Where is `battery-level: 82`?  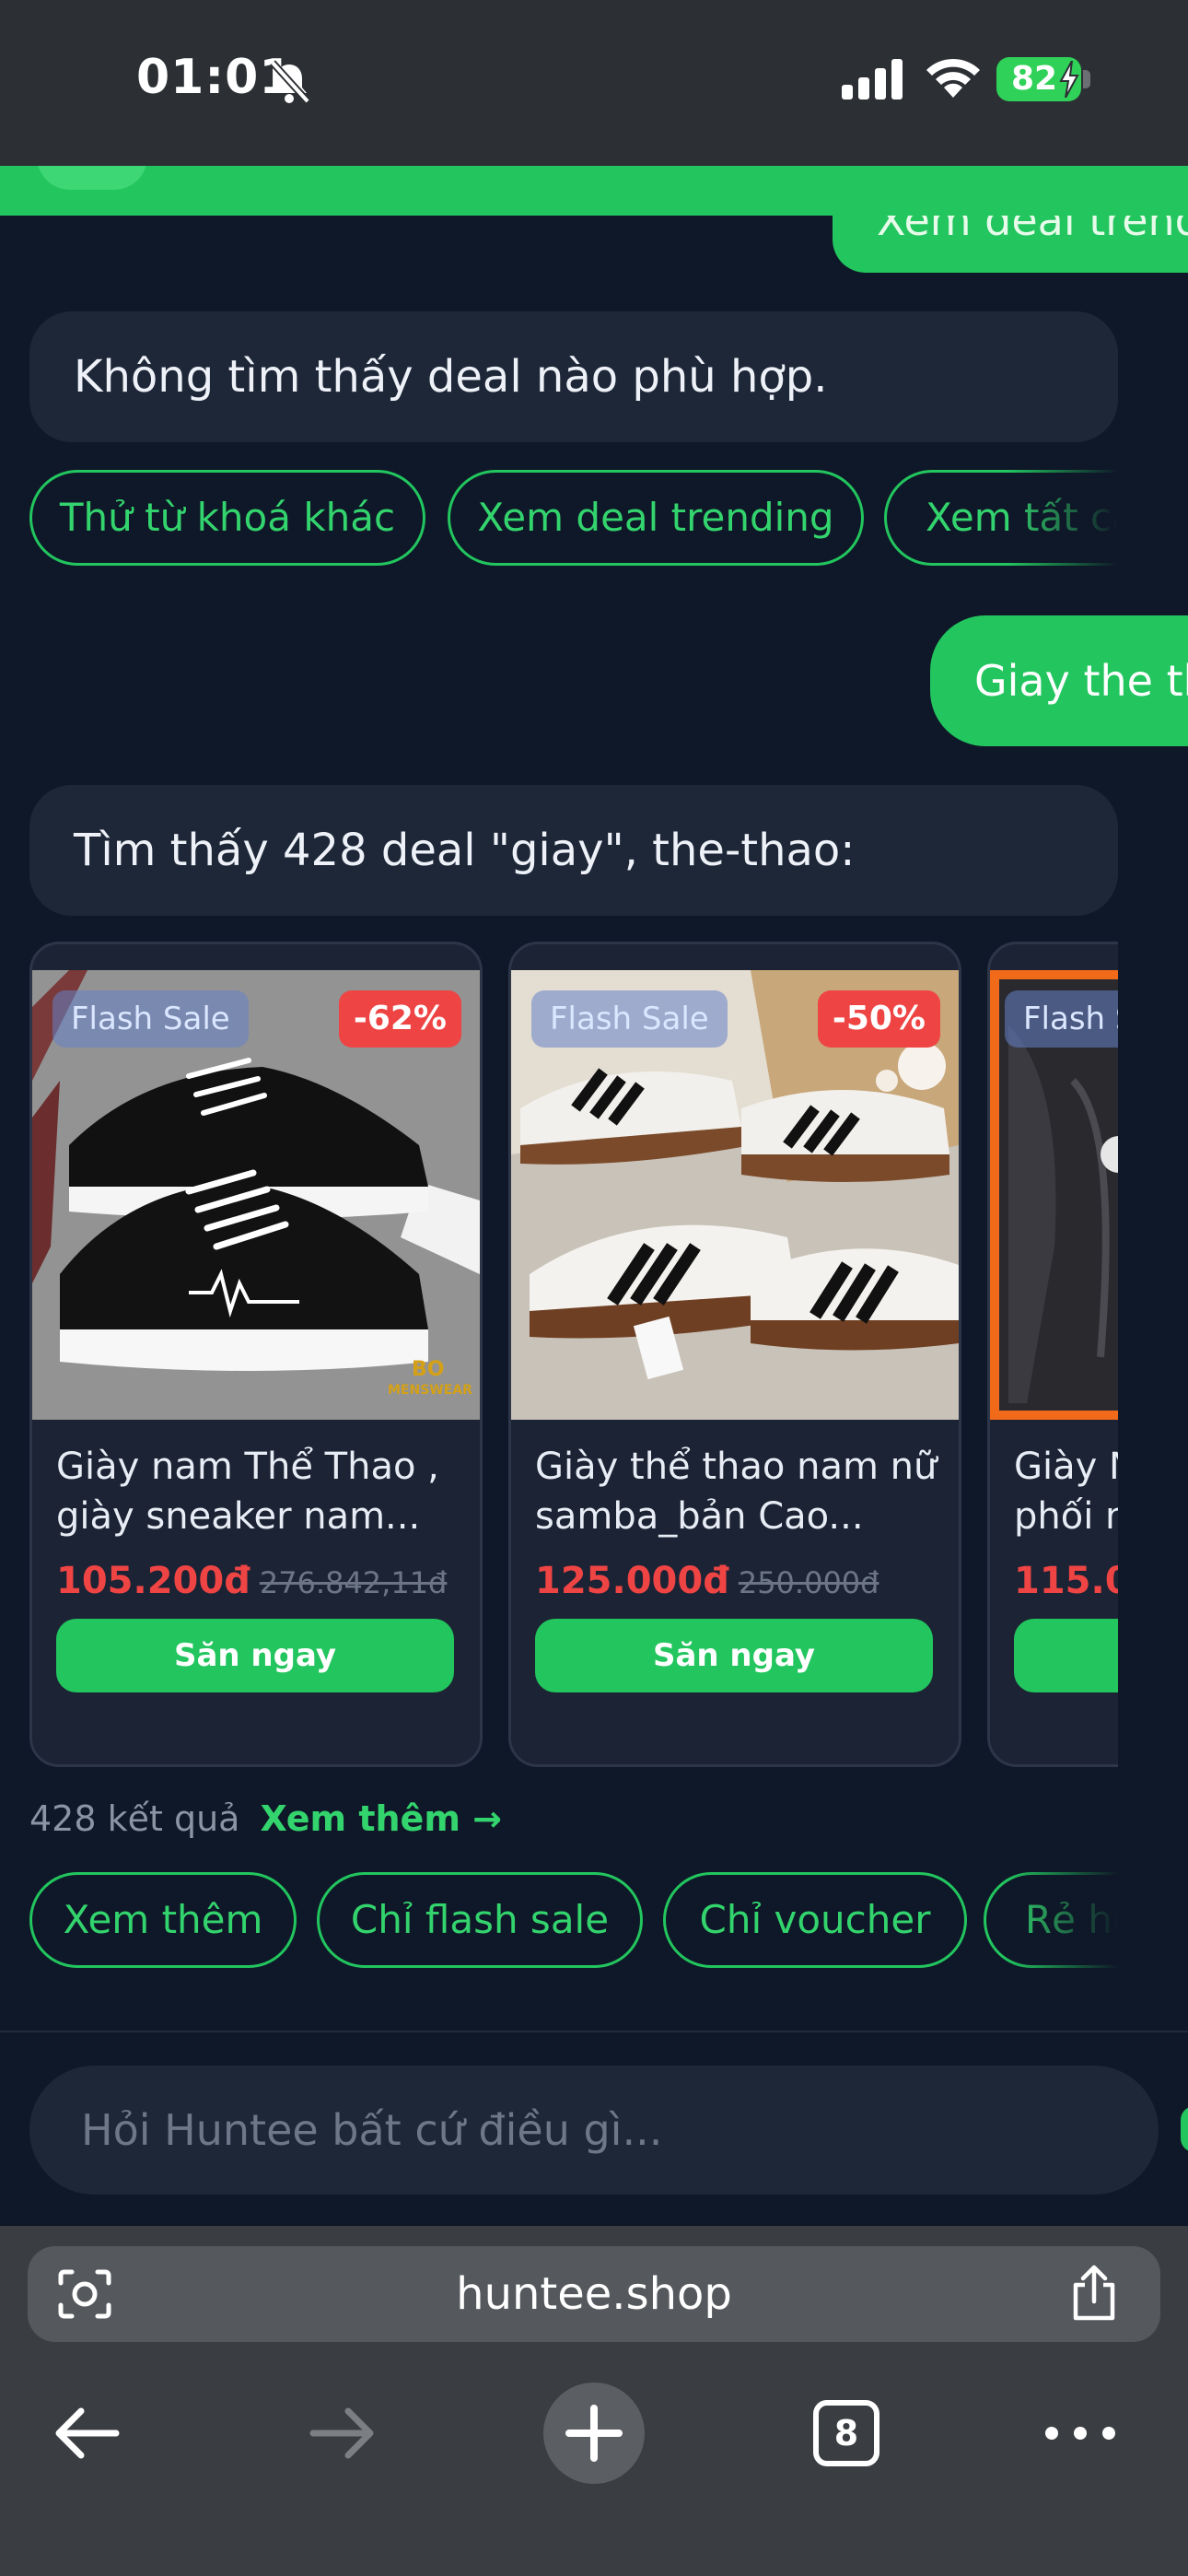 battery-level: 82 is located at coordinates (1034, 79).